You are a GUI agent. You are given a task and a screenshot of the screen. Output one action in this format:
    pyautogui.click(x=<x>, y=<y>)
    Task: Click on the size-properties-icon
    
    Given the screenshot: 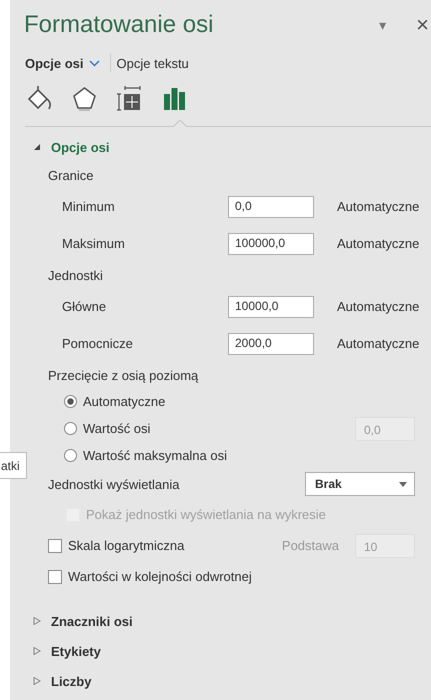 What is the action you would take?
    pyautogui.click(x=129, y=98)
    